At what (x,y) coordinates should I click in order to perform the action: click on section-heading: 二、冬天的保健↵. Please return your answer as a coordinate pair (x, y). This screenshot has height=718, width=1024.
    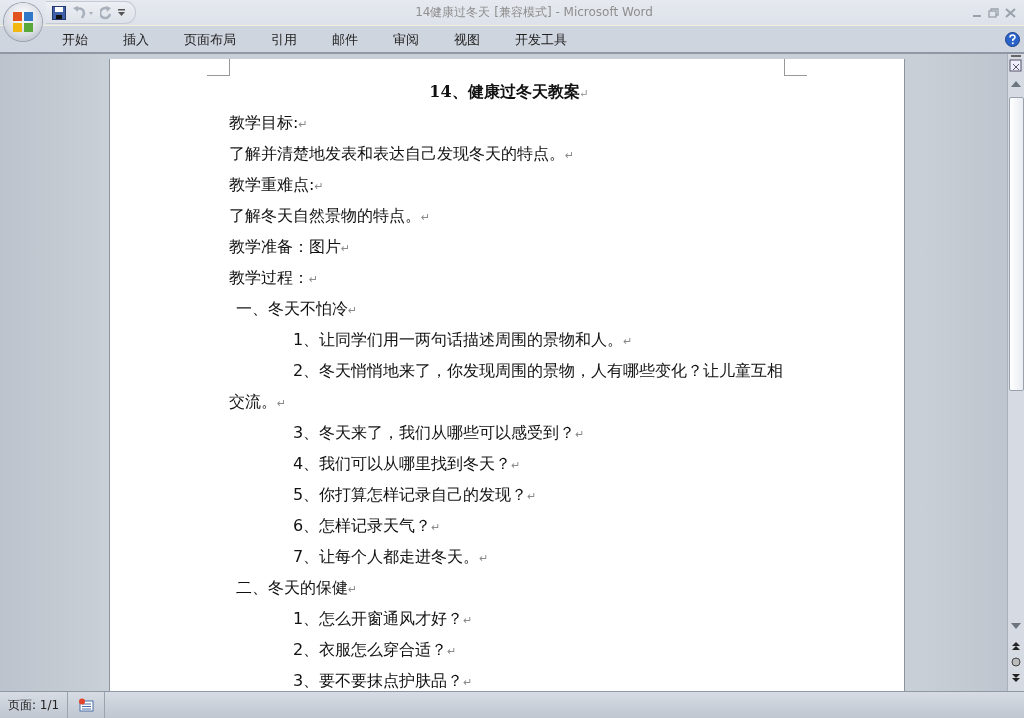
    Looking at the image, I should click on (297, 588).